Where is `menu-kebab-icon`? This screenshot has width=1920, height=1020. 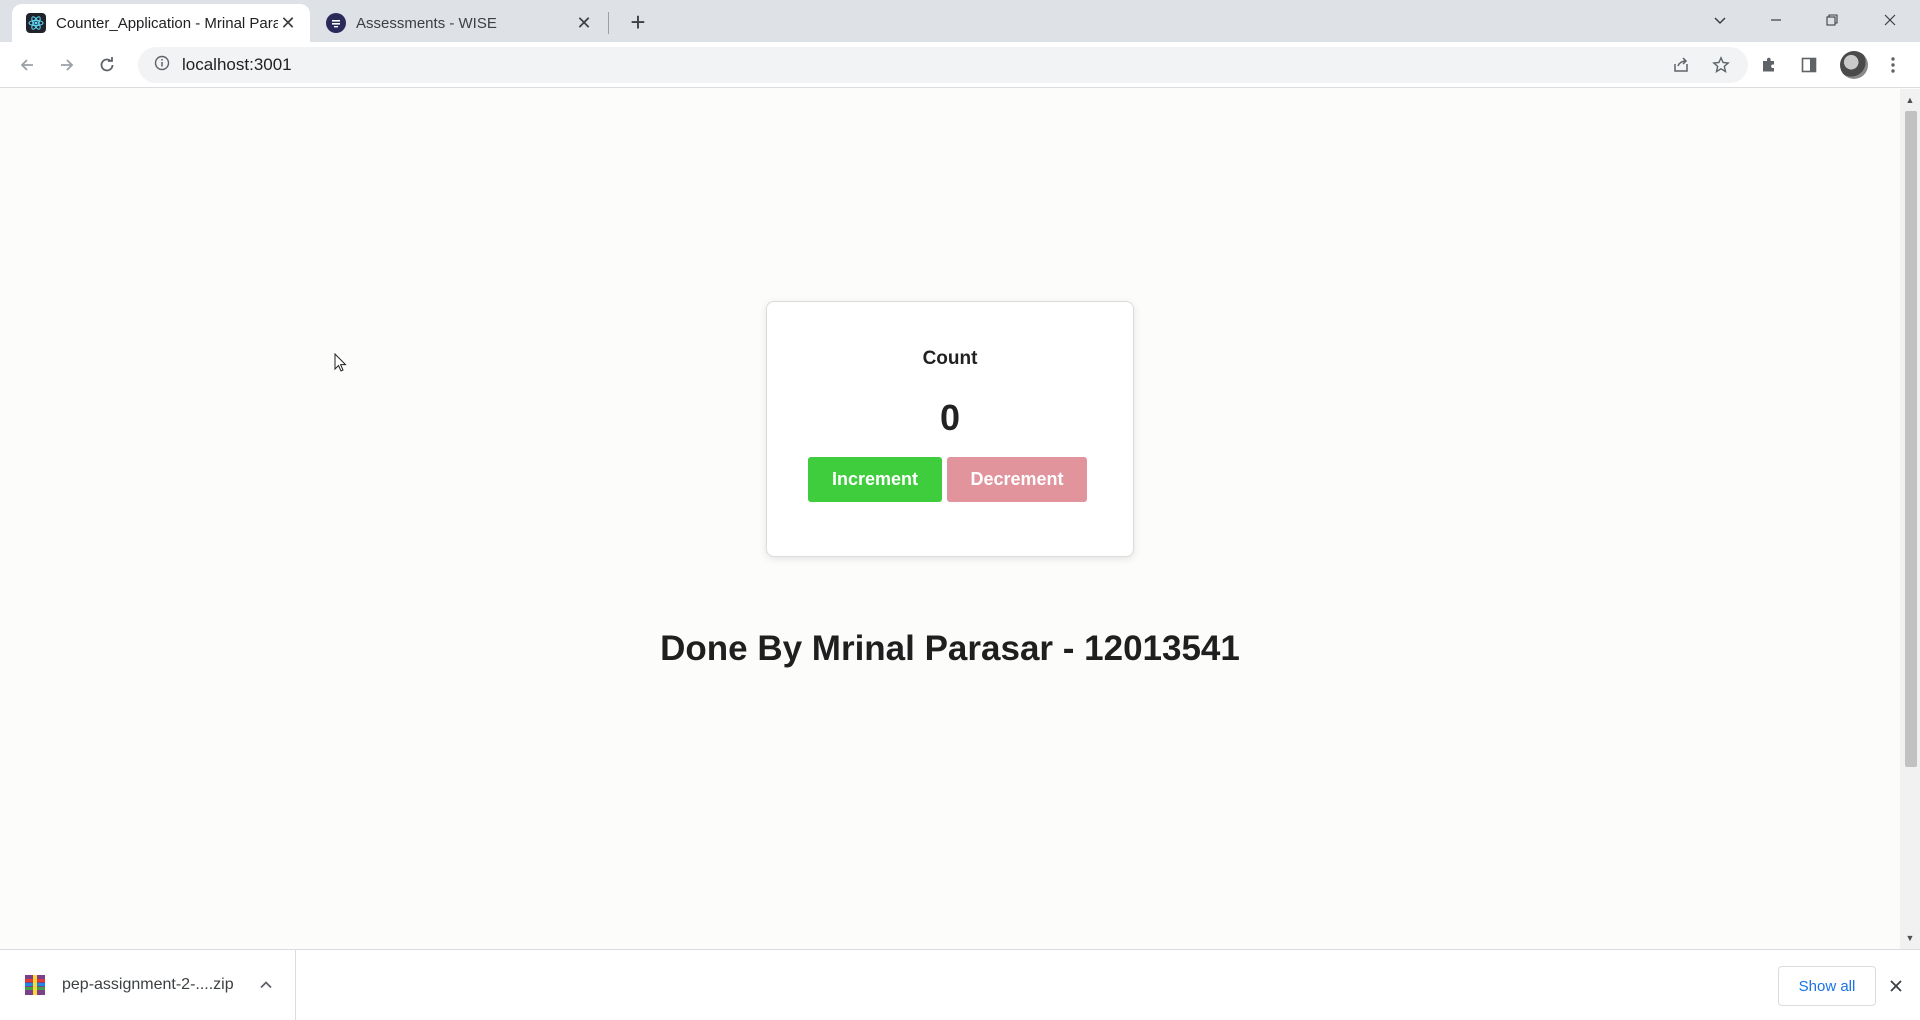
menu-kebab-icon is located at coordinates (1893, 65).